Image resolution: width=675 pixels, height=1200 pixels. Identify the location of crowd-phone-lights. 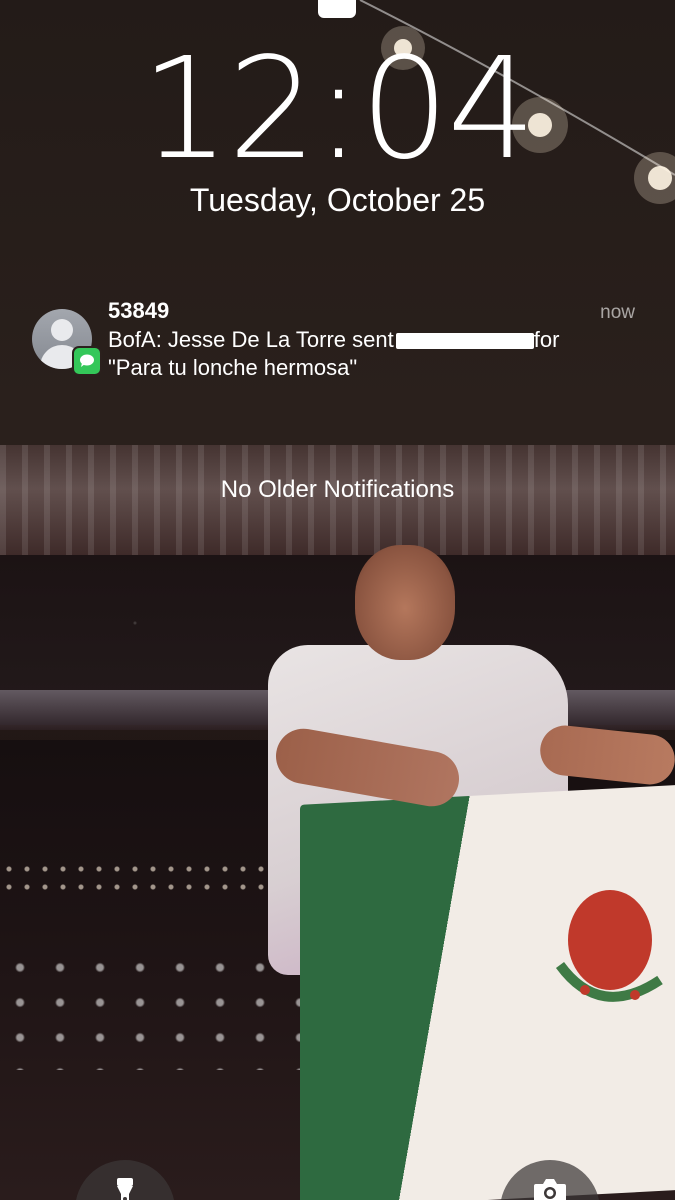
(150, 1010).